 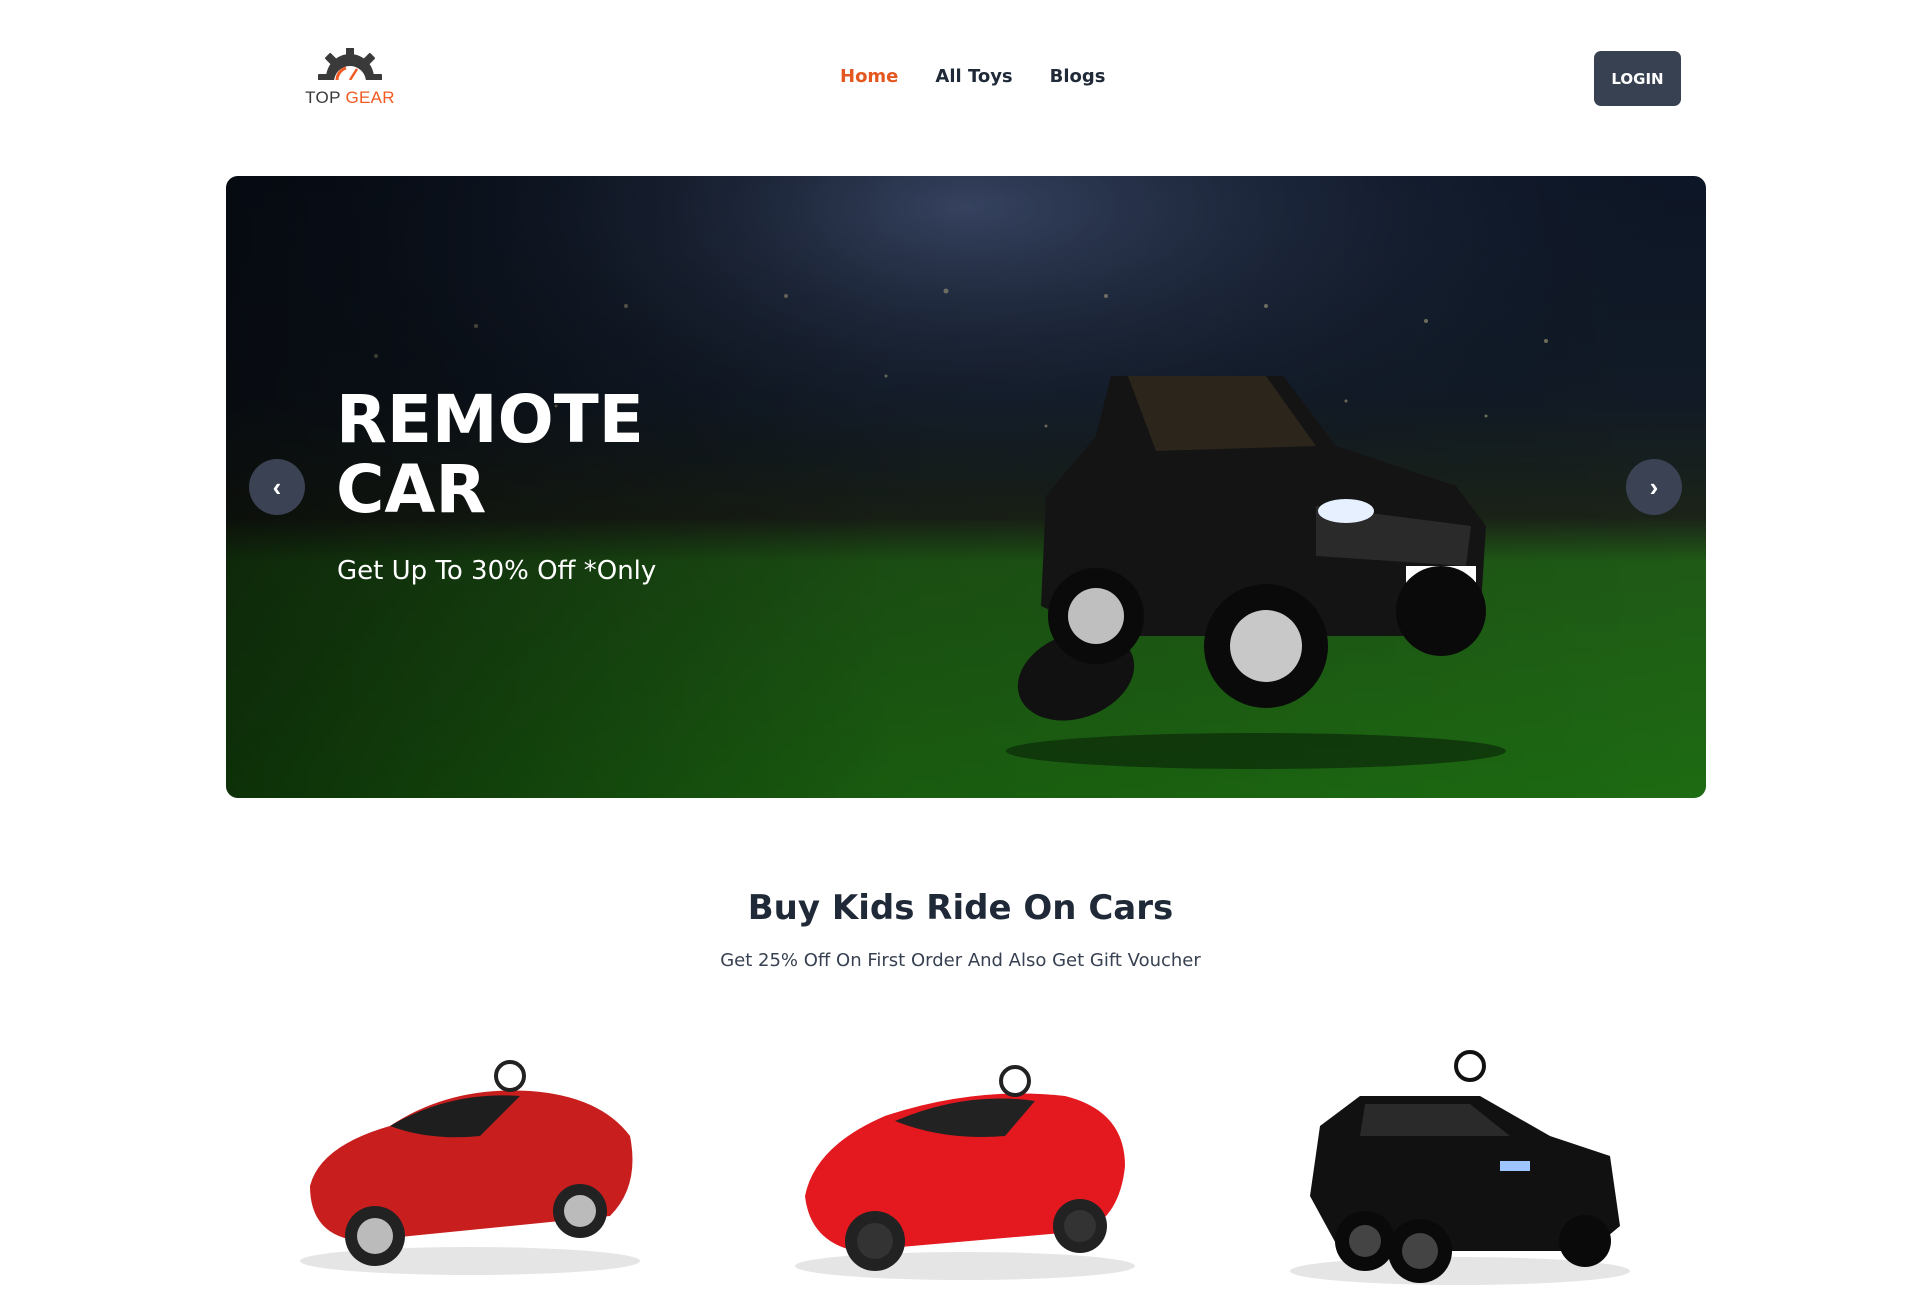 What do you see at coordinates (490, 419) in the screenshot?
I see `hero-title-line1: REMOTE` at bounding box center [490, 419].